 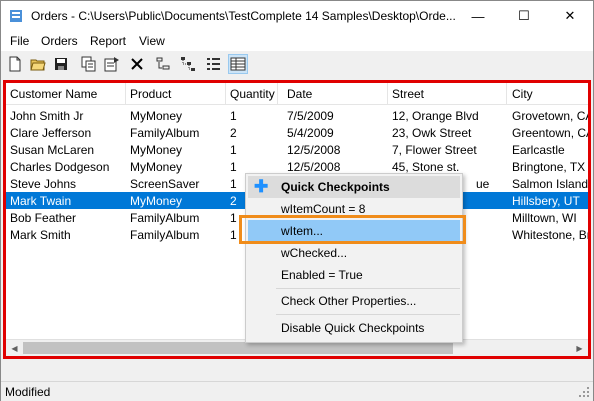 What do you see at coordinates (297, 64) in the screenshot?
I see `toolbar` at bounding box center [297, 64].